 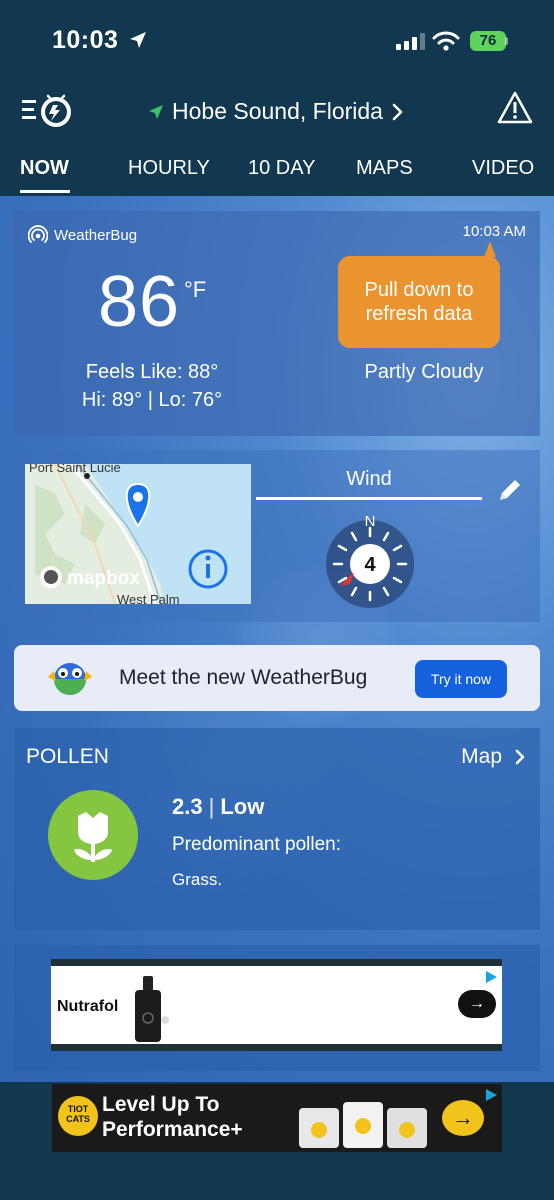 I want to click on ad2-arrow-button: →, so click(x=463, y=1118).